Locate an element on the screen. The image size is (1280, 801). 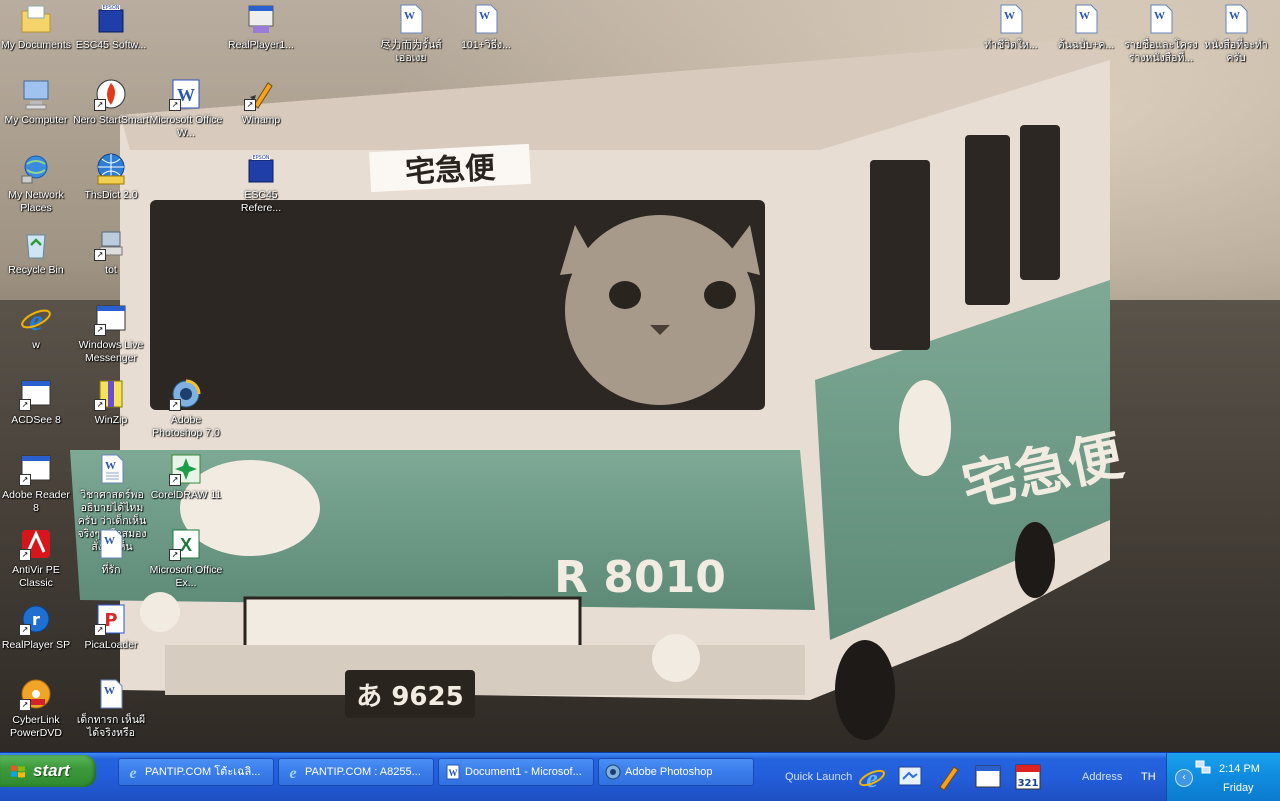
desktop-icon-my-computer: My Computer is located at coordinates (37, 102).